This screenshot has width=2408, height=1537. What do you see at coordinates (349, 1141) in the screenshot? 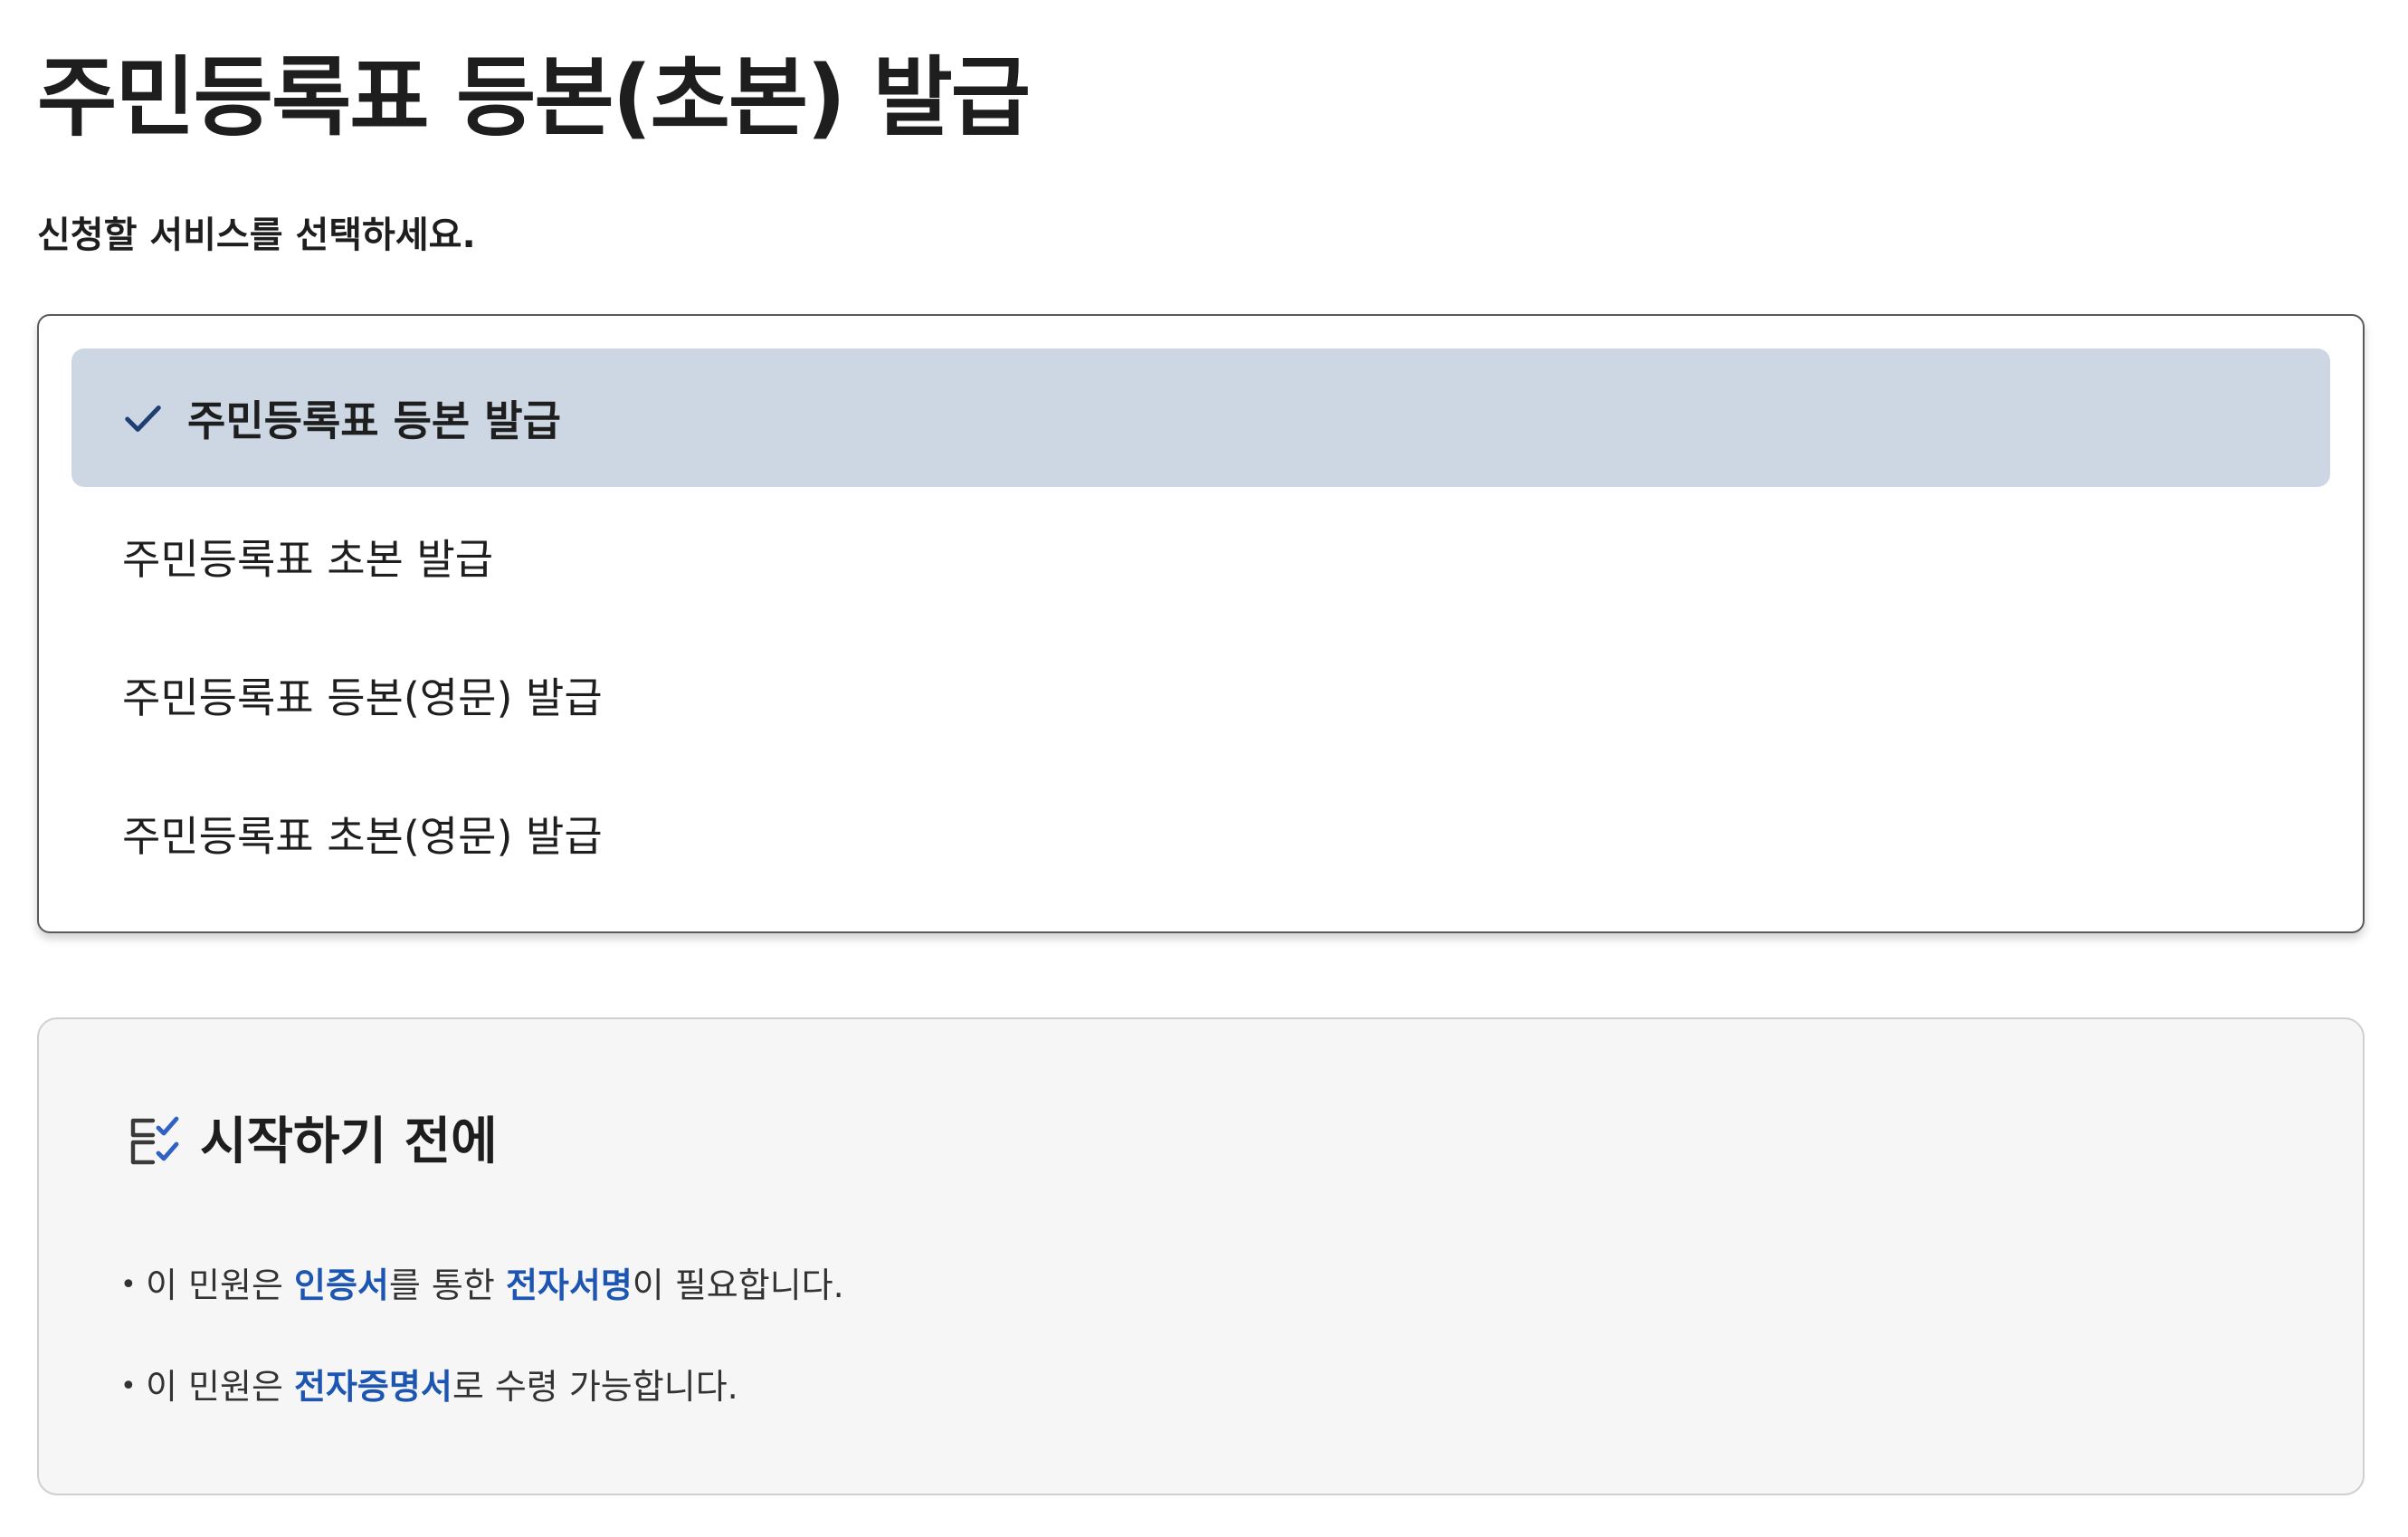
I see `before-start-title: 시작하기 전에` at bounding box center [349, 1141].